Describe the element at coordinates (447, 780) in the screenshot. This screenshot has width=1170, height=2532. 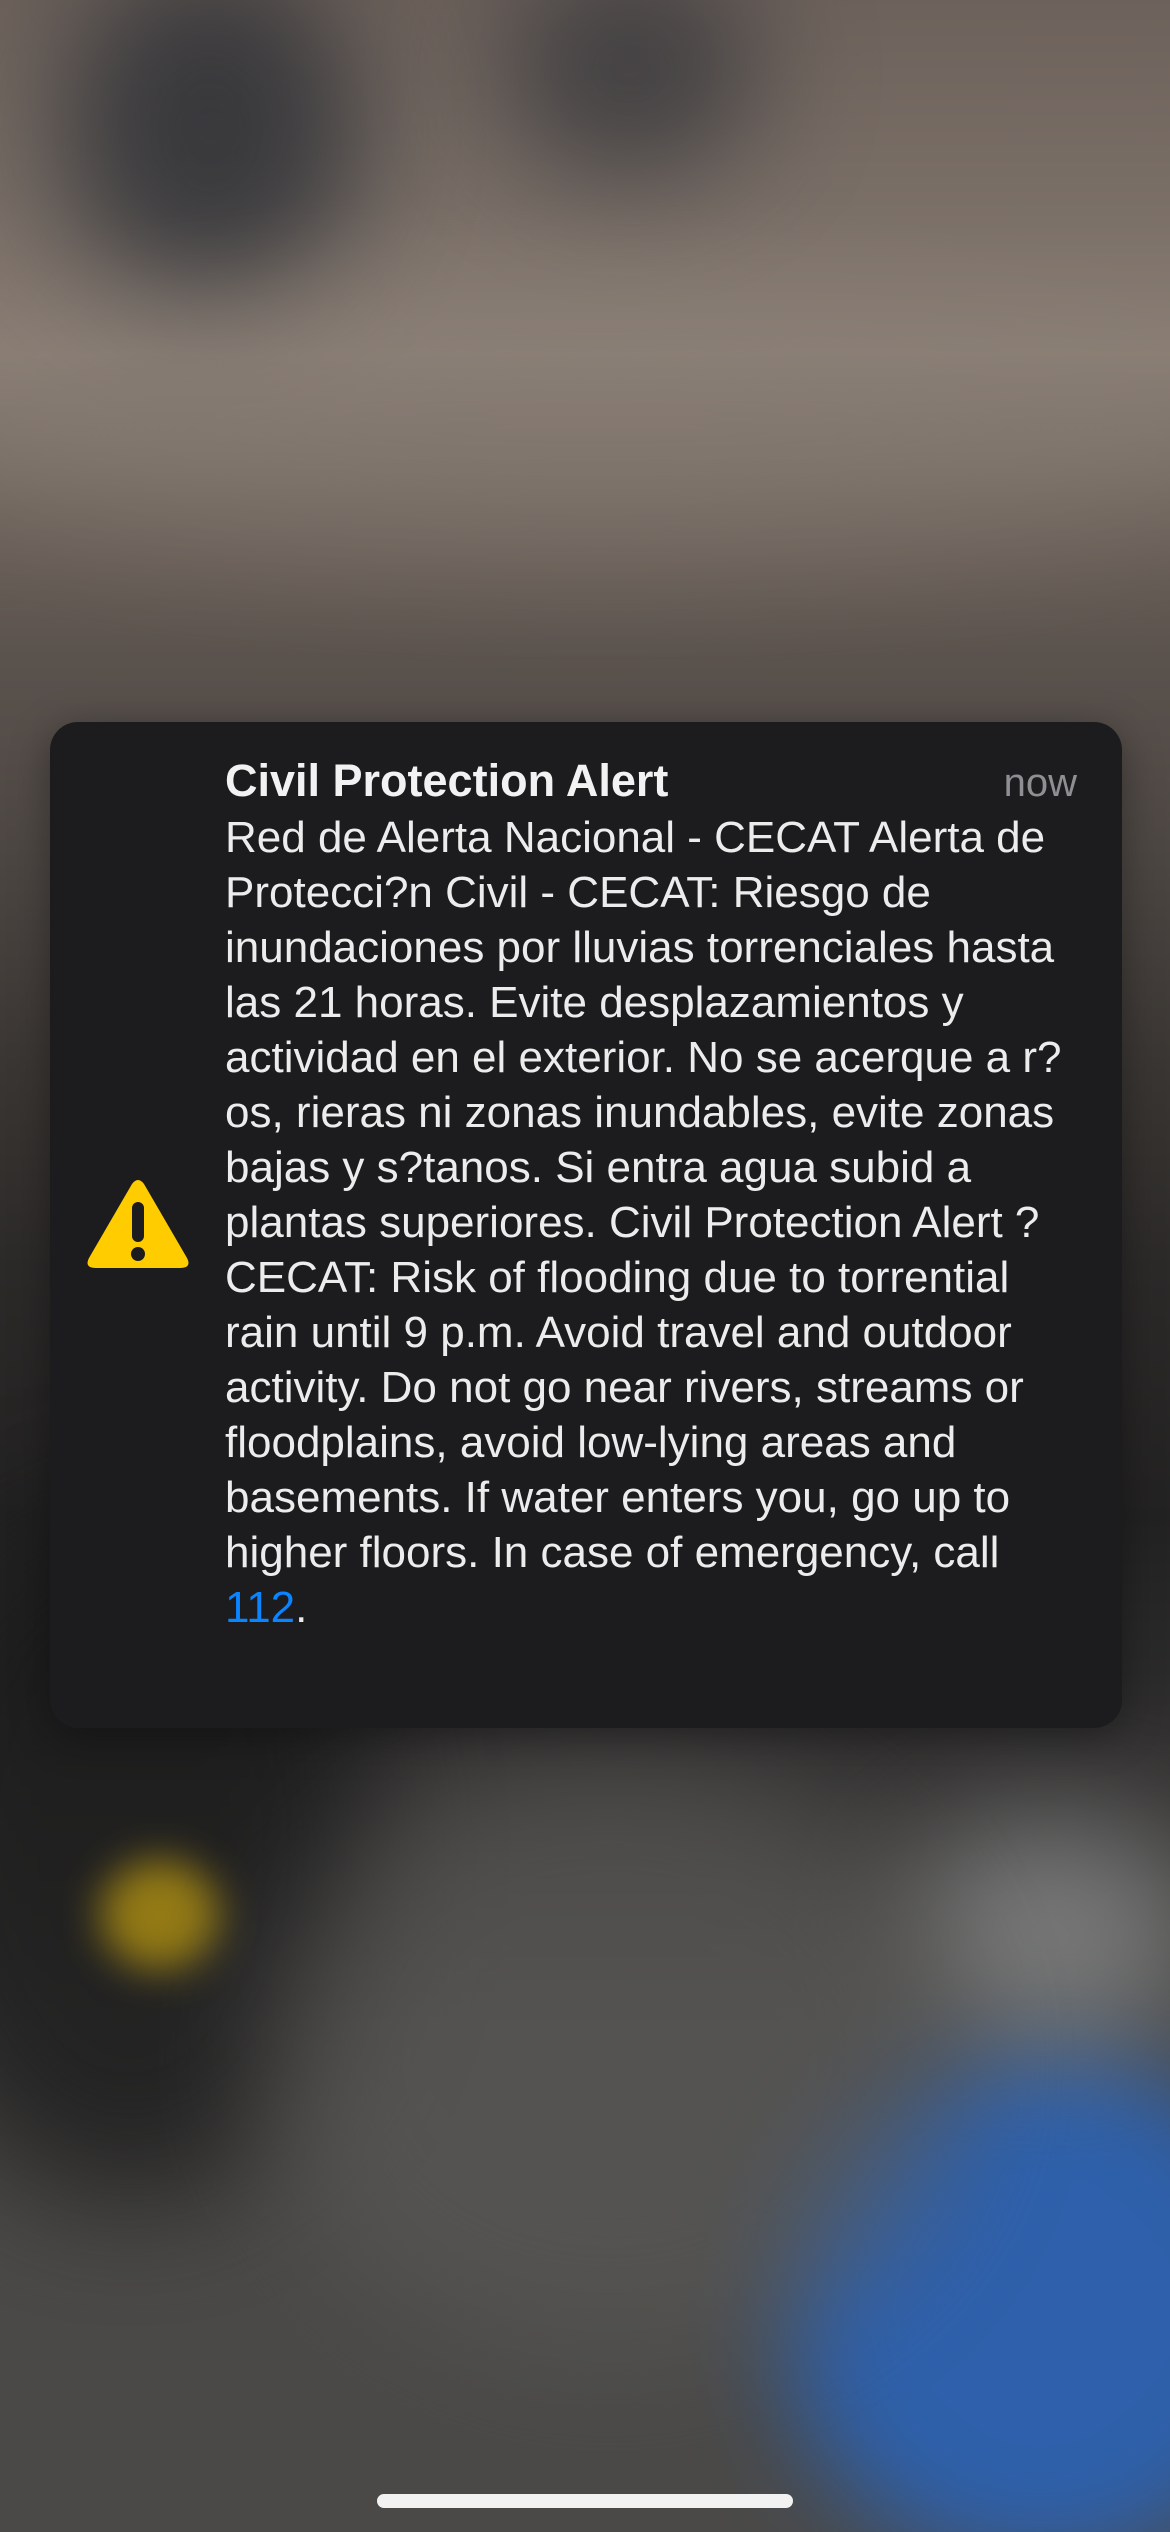
I see `notification-title: Civil Protection Alert` at that location.